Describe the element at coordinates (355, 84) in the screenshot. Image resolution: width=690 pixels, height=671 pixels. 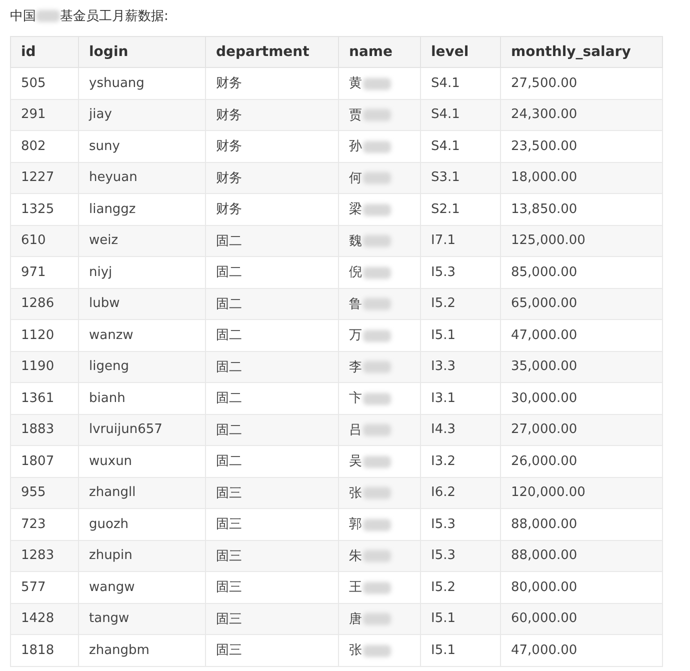
I see `table-cell: 黄` at that location.